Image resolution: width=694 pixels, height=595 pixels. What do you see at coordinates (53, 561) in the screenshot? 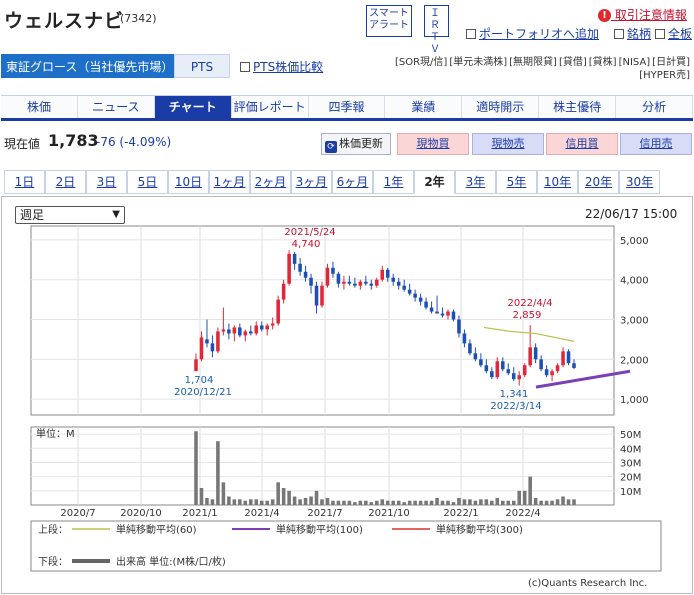
I see `legend-bottom-label: 下段：` at bounding box center [53, 561].